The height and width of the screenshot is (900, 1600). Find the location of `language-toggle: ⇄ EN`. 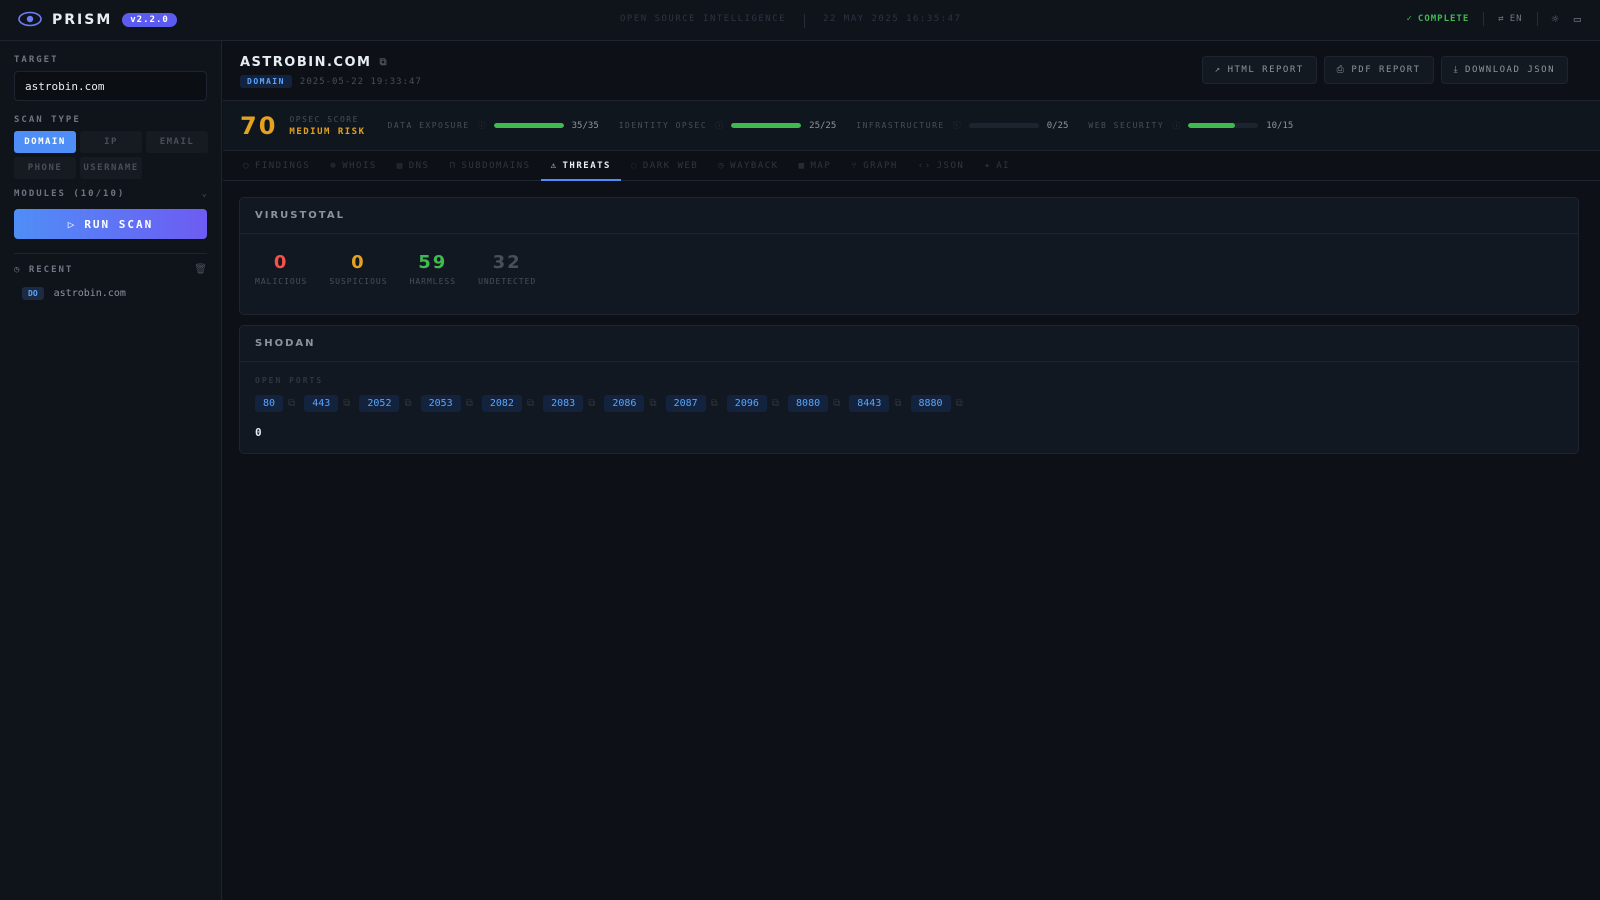

language-toggle: ⇄ EN is located at coordinates (1510, 19).